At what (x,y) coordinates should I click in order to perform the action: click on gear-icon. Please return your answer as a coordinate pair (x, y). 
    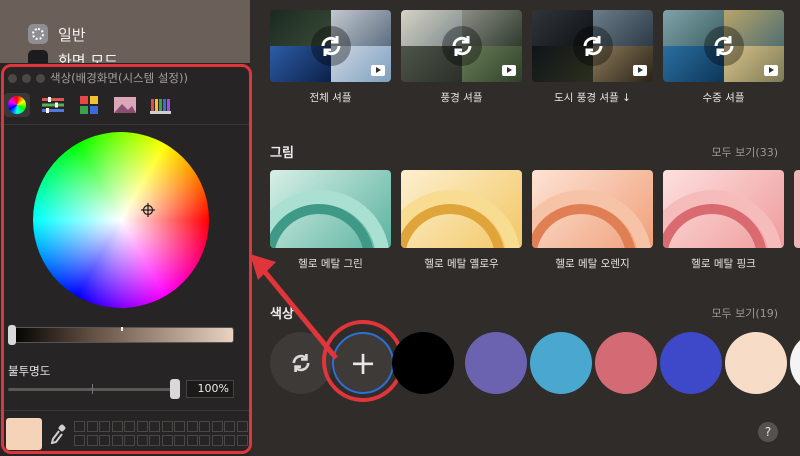
    Looking at the image, I should click on (38, 34).